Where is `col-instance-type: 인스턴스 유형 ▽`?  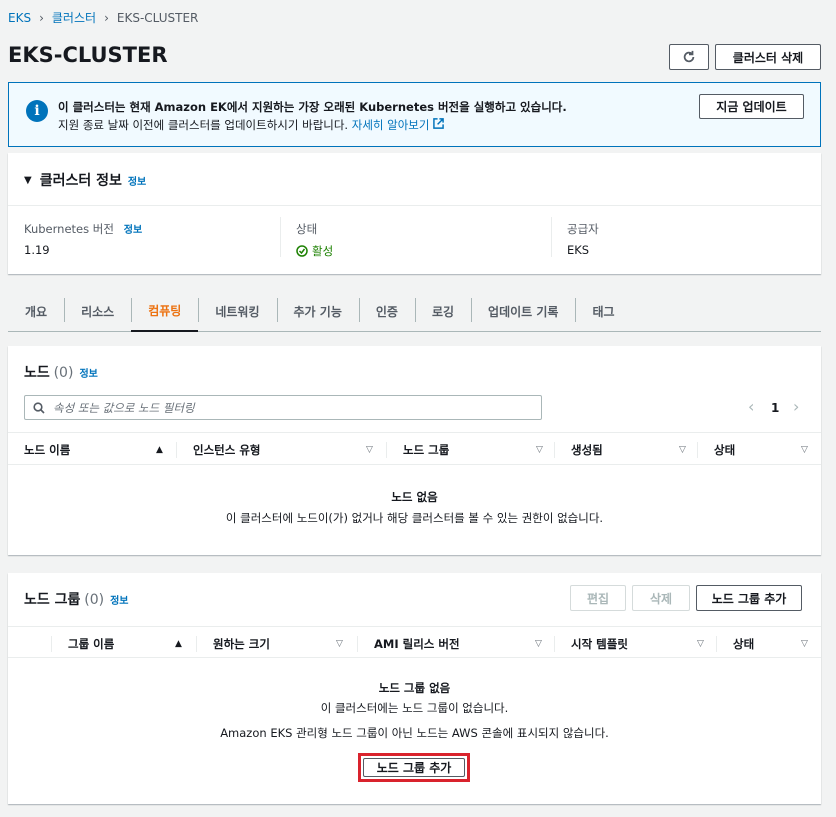 col-instance-type: 인스턴스 유형 ▽ is located at coordinates (281, 449).